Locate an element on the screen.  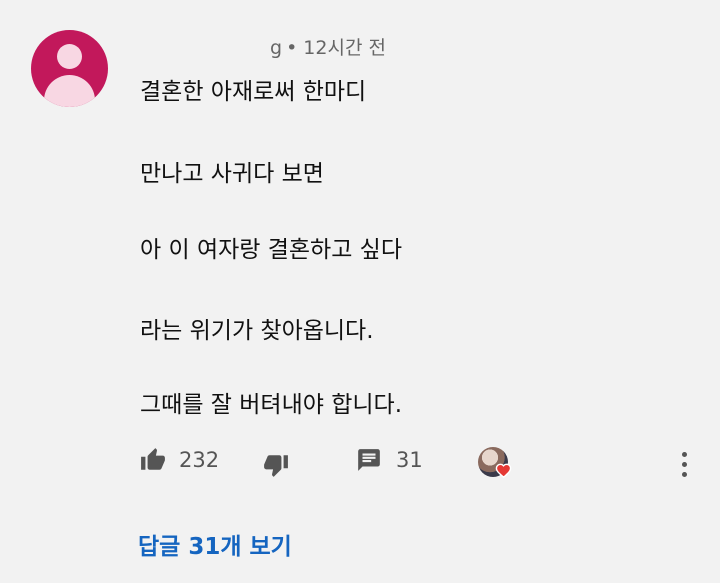
avatar-head is located at coordinates (69, 56).